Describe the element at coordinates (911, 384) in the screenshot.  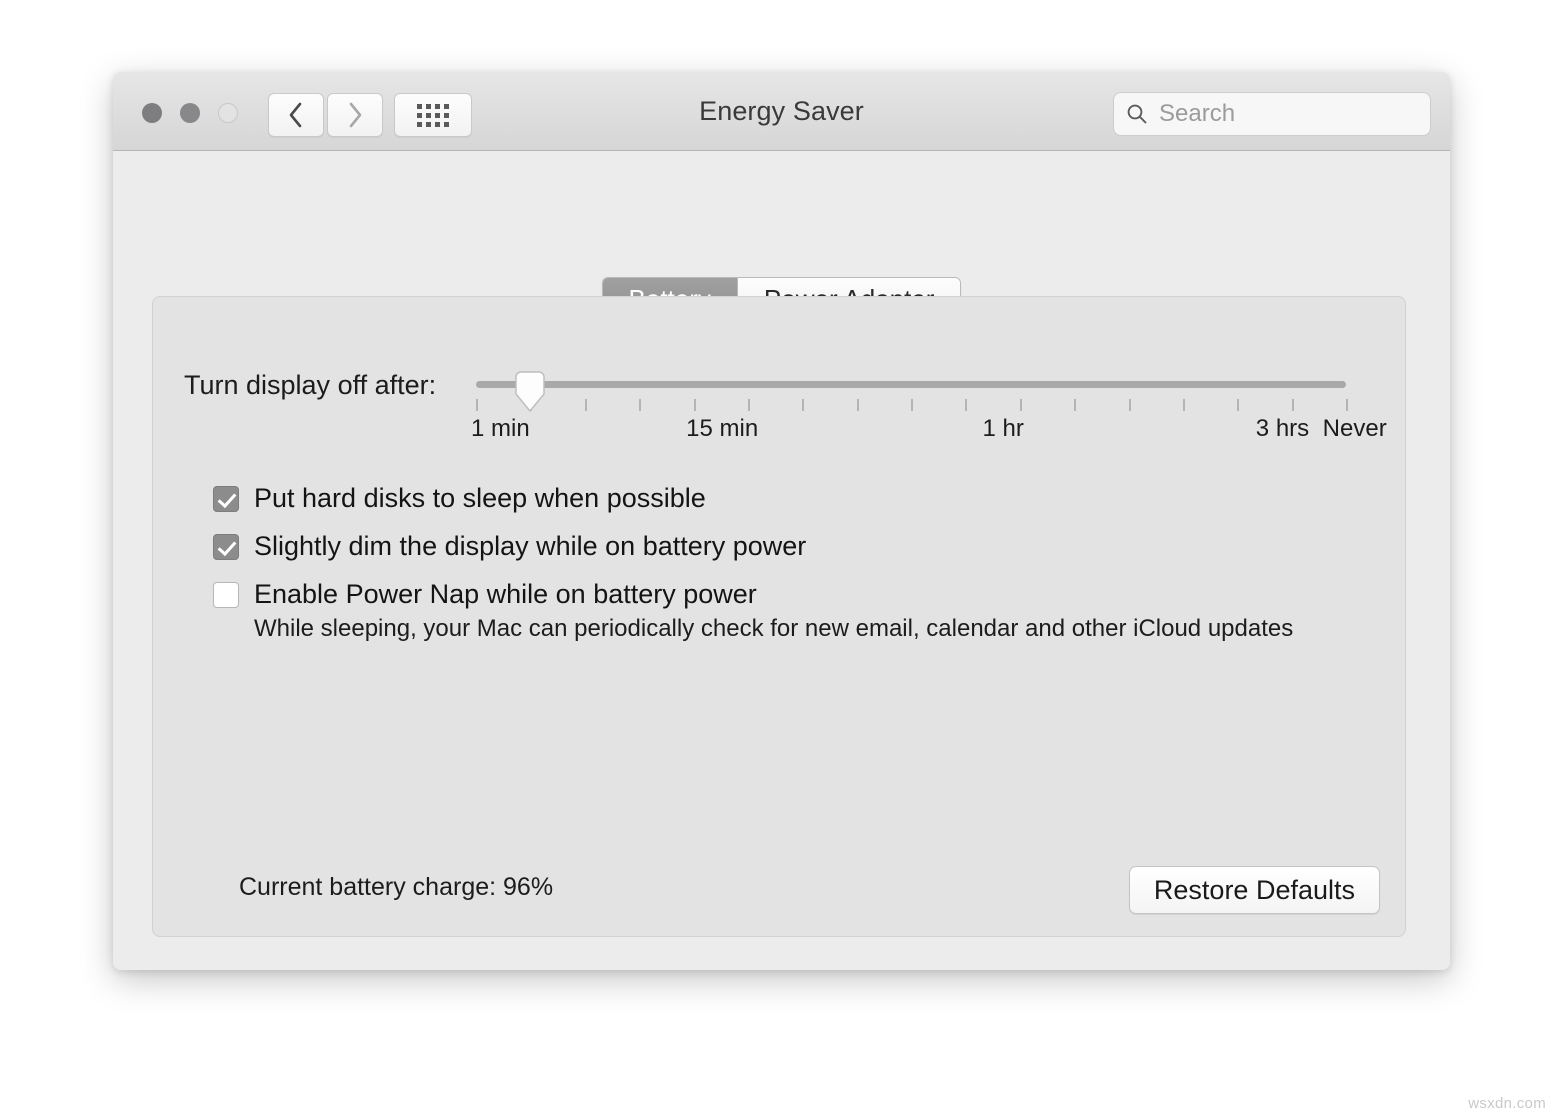
I see `slider-track` at that location.